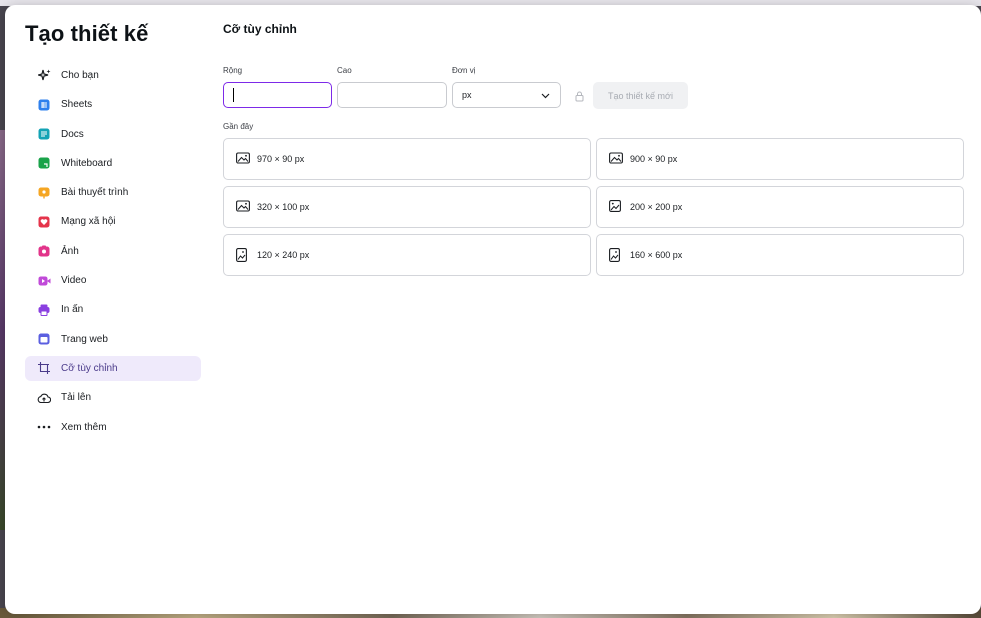 The height and width of the screenshot is (618, 981). I want to click on sidebar-item-label: Xem thêm, so click(84, 427).